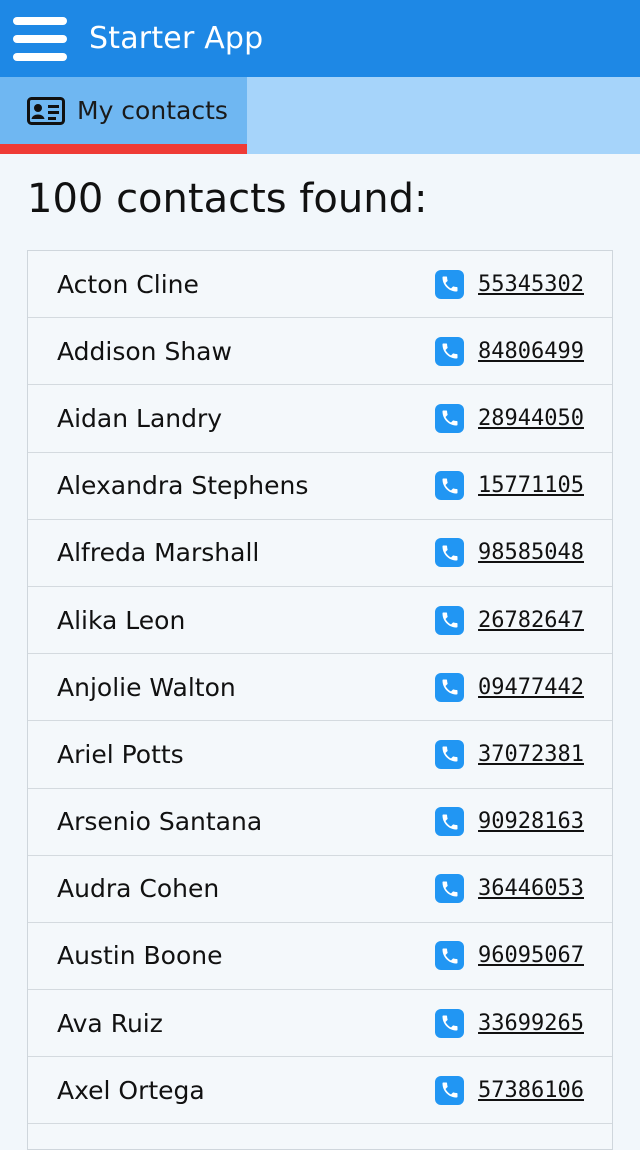 The image size is (640, 1150). I want to click on phone-link: 26782647, so click(509, 620).